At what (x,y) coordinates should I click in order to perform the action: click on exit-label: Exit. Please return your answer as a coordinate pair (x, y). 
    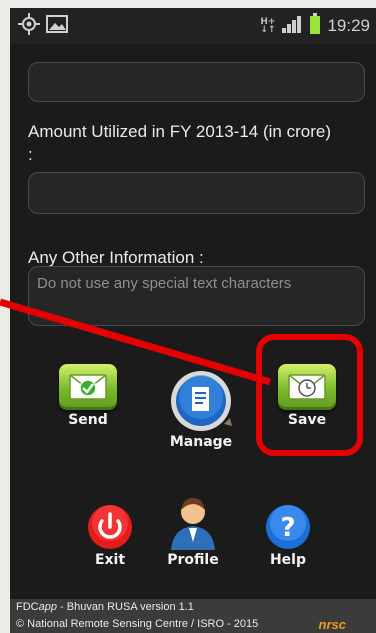
    Looking at the image, I should click on (110, 560).